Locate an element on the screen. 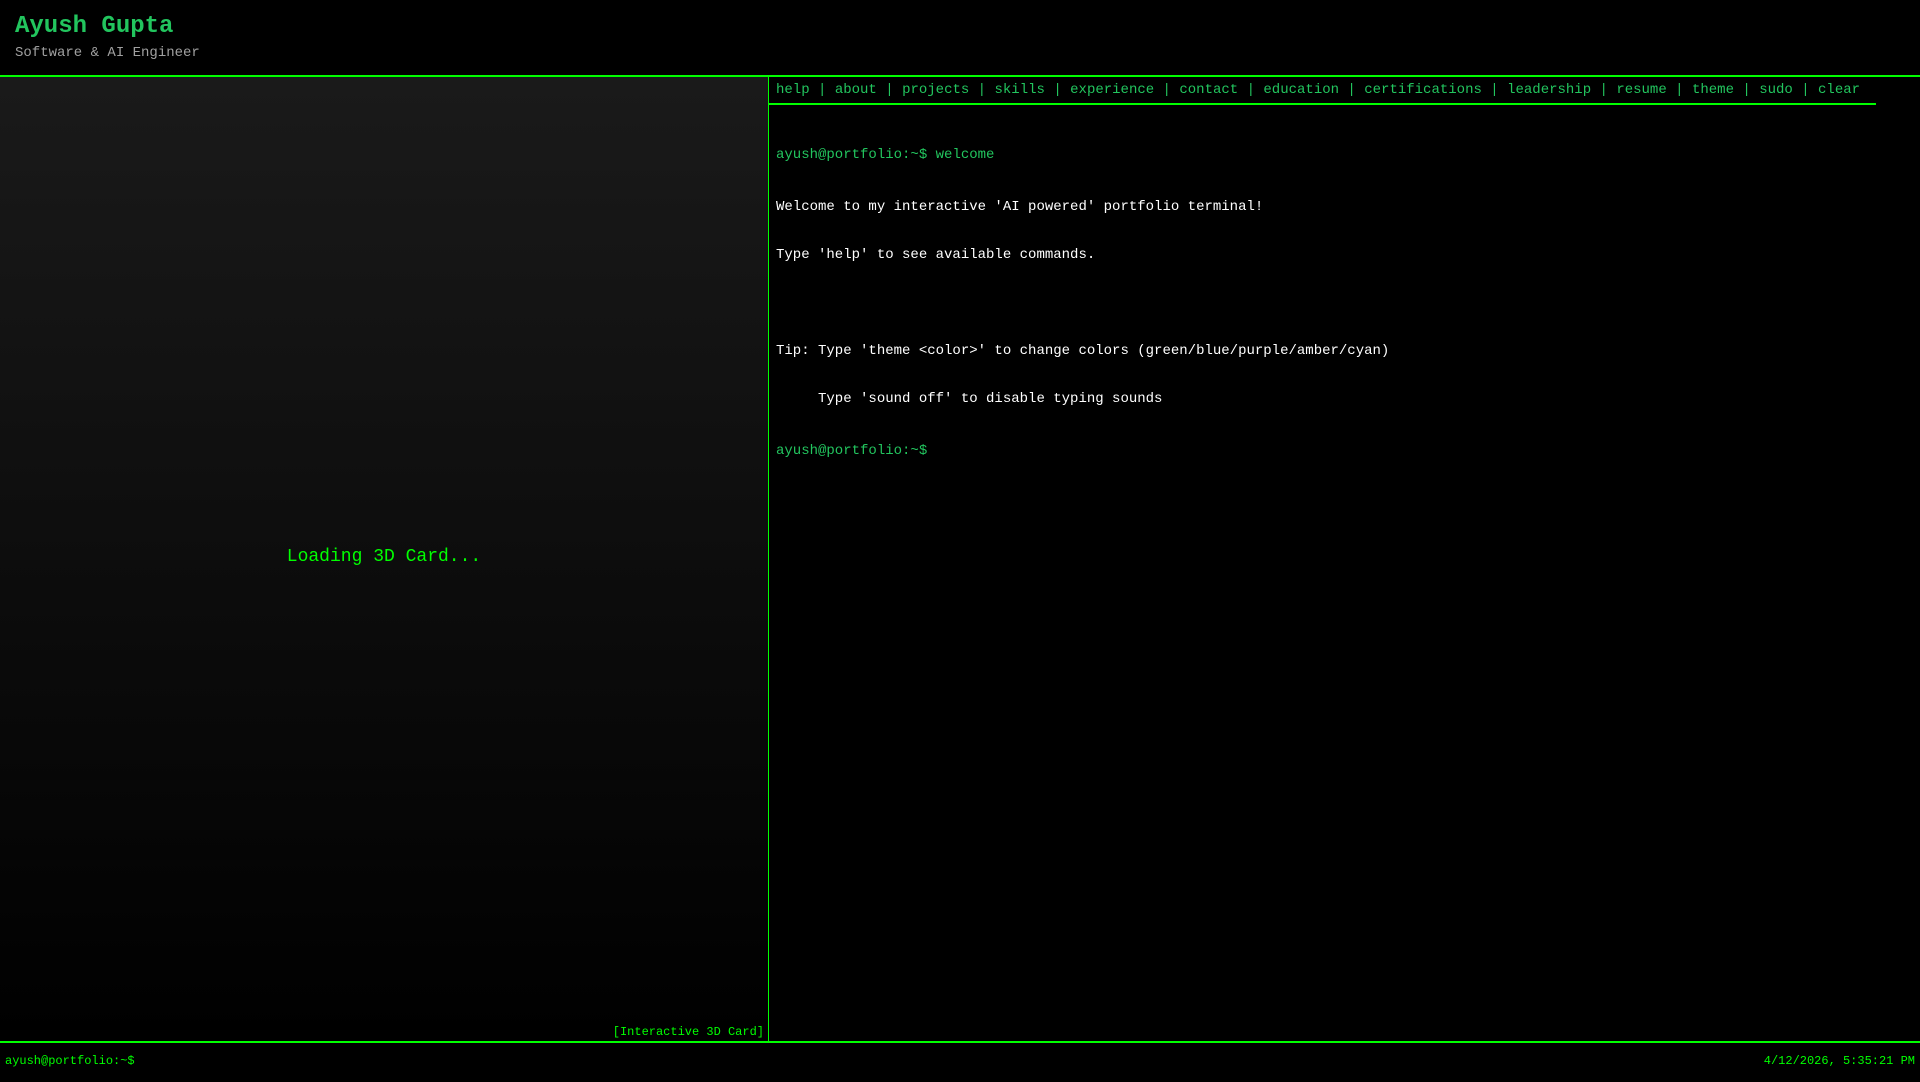 This screenshot has width=1920, height=1082. nav-item-education: education is located at coordinates (1301, 90).